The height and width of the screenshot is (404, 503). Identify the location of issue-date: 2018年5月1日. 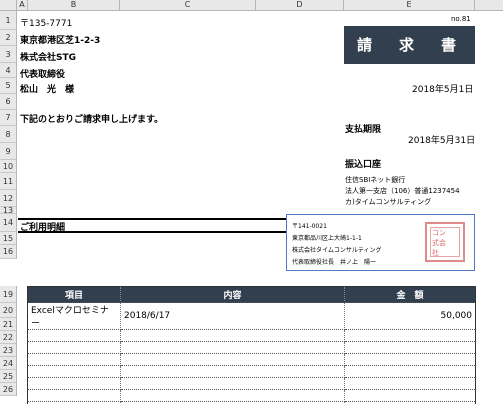
(443, 90).